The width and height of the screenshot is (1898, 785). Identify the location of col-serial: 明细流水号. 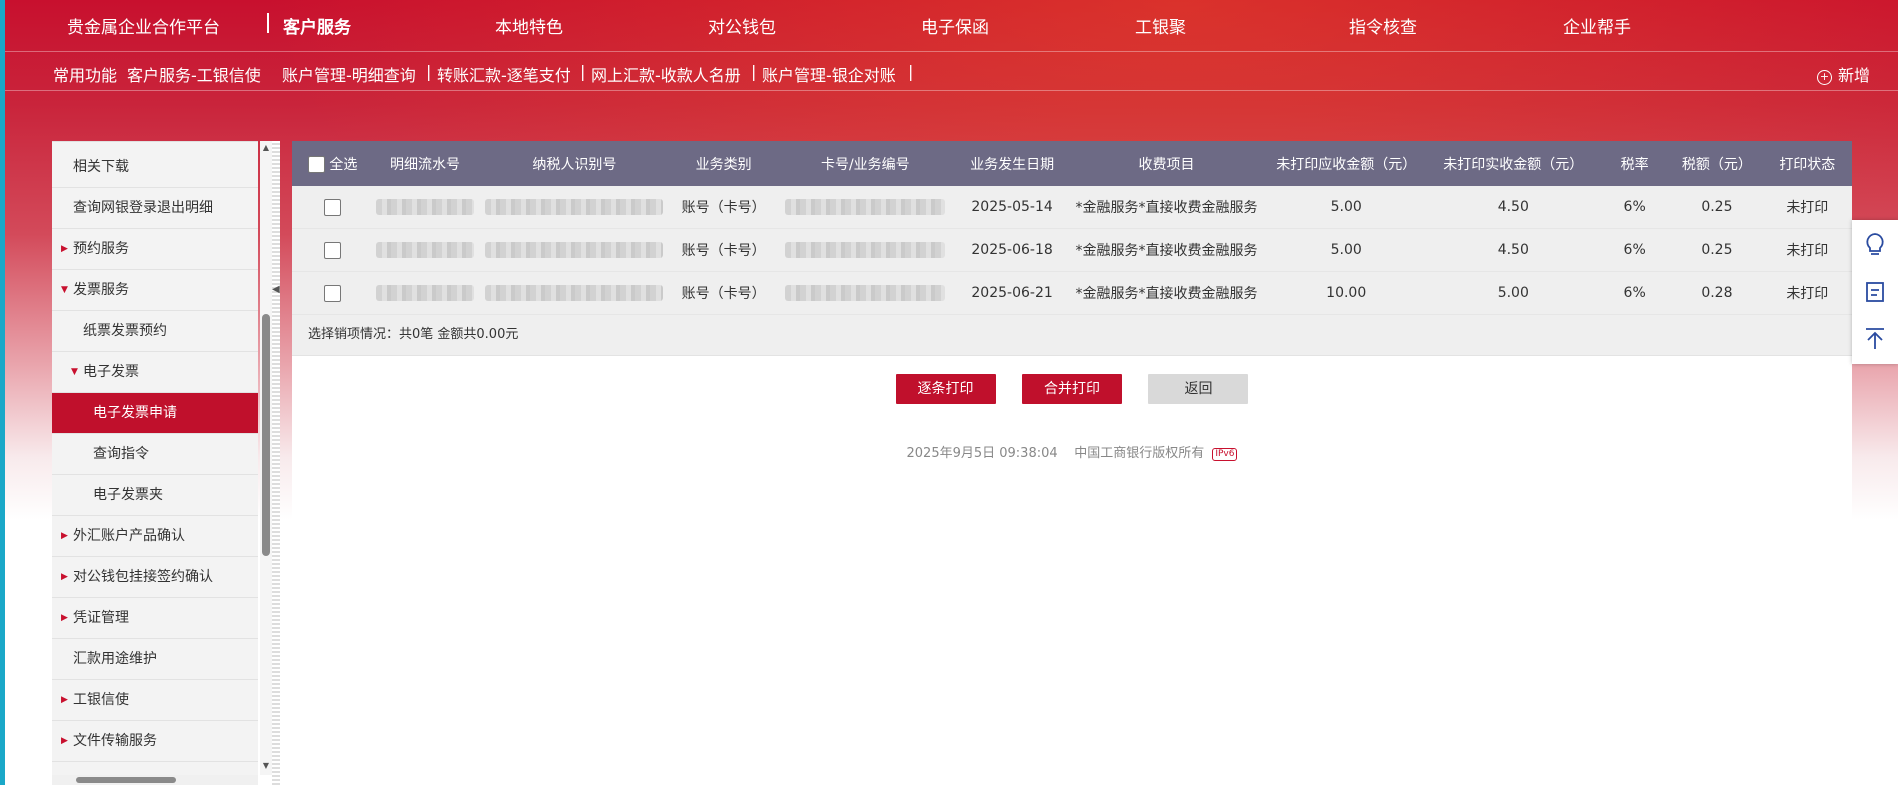
(425, 163).